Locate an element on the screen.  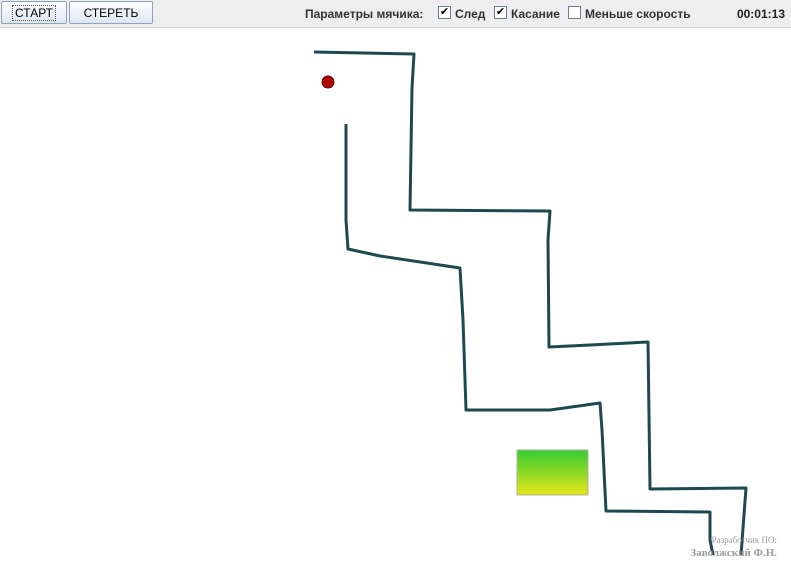
touch-label: Касание is located at coordinates (535, 14).